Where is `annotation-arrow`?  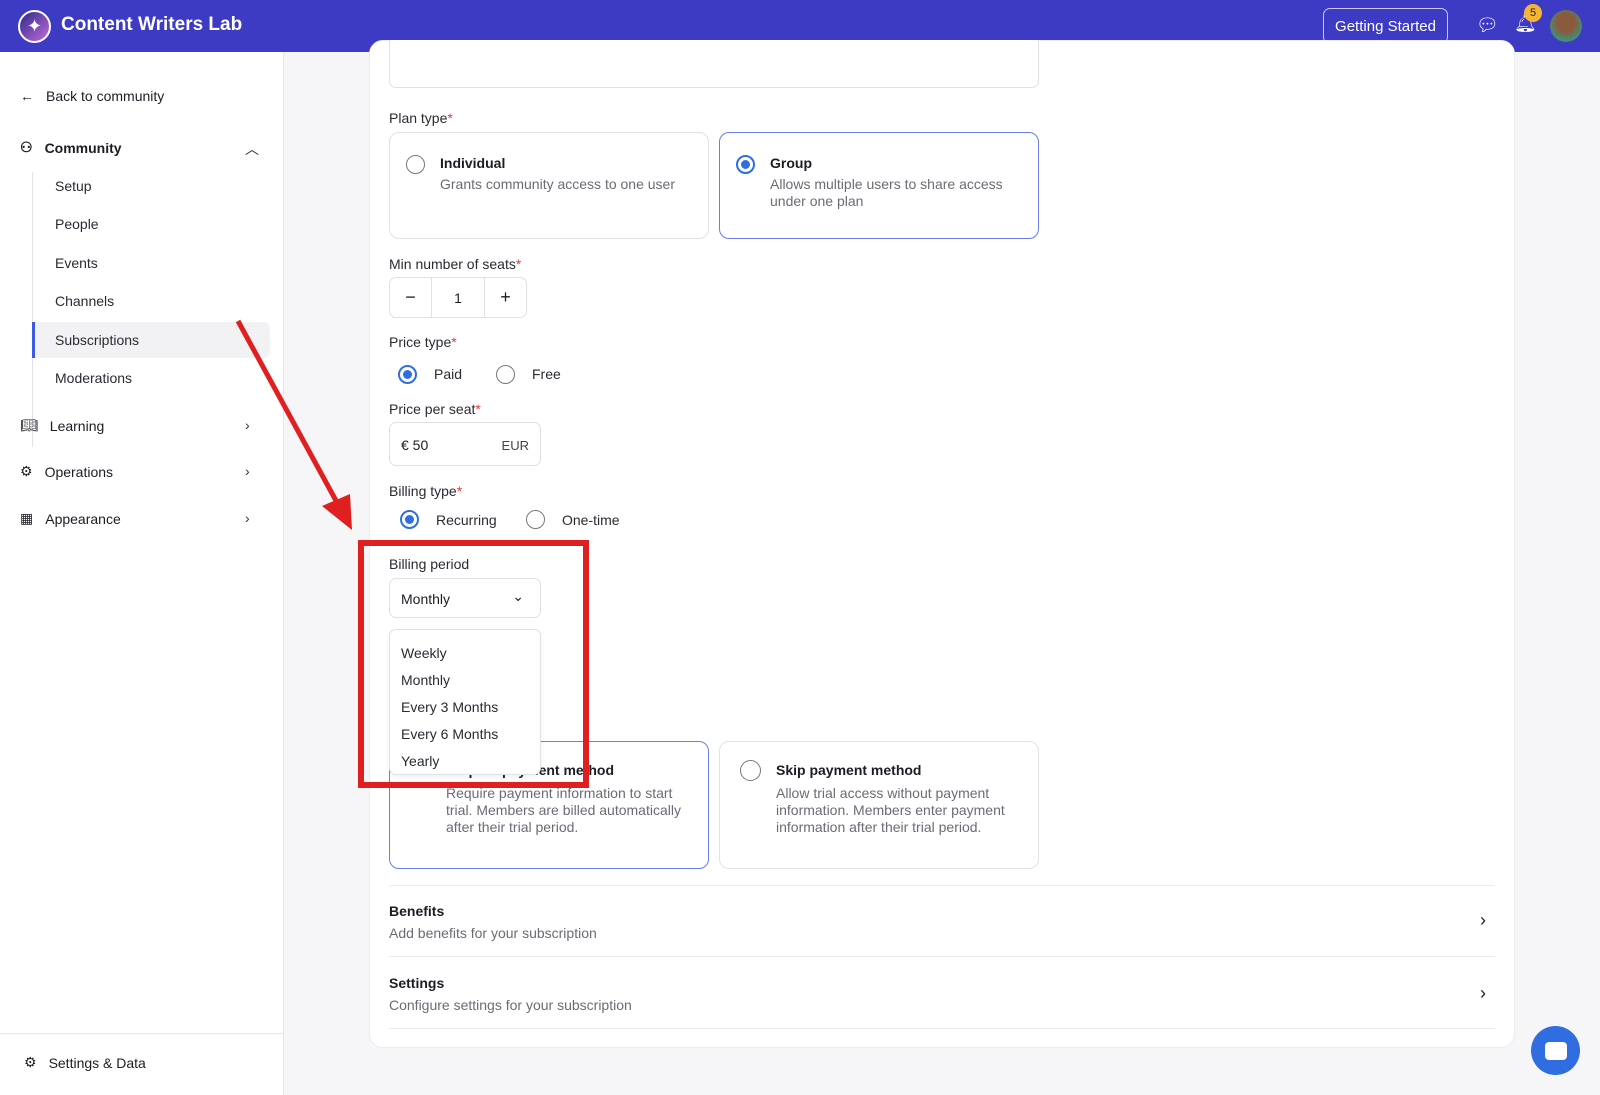 annotation-arrow is located at coordinates (289, 414).